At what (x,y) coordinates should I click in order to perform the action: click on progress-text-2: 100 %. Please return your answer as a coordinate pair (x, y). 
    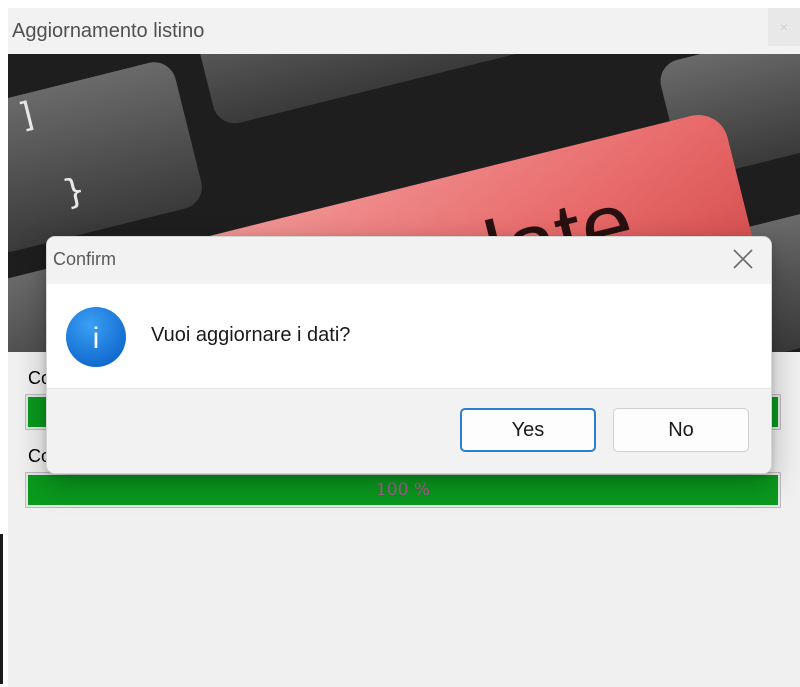
    Looking at the image, I should click on (402, 490).